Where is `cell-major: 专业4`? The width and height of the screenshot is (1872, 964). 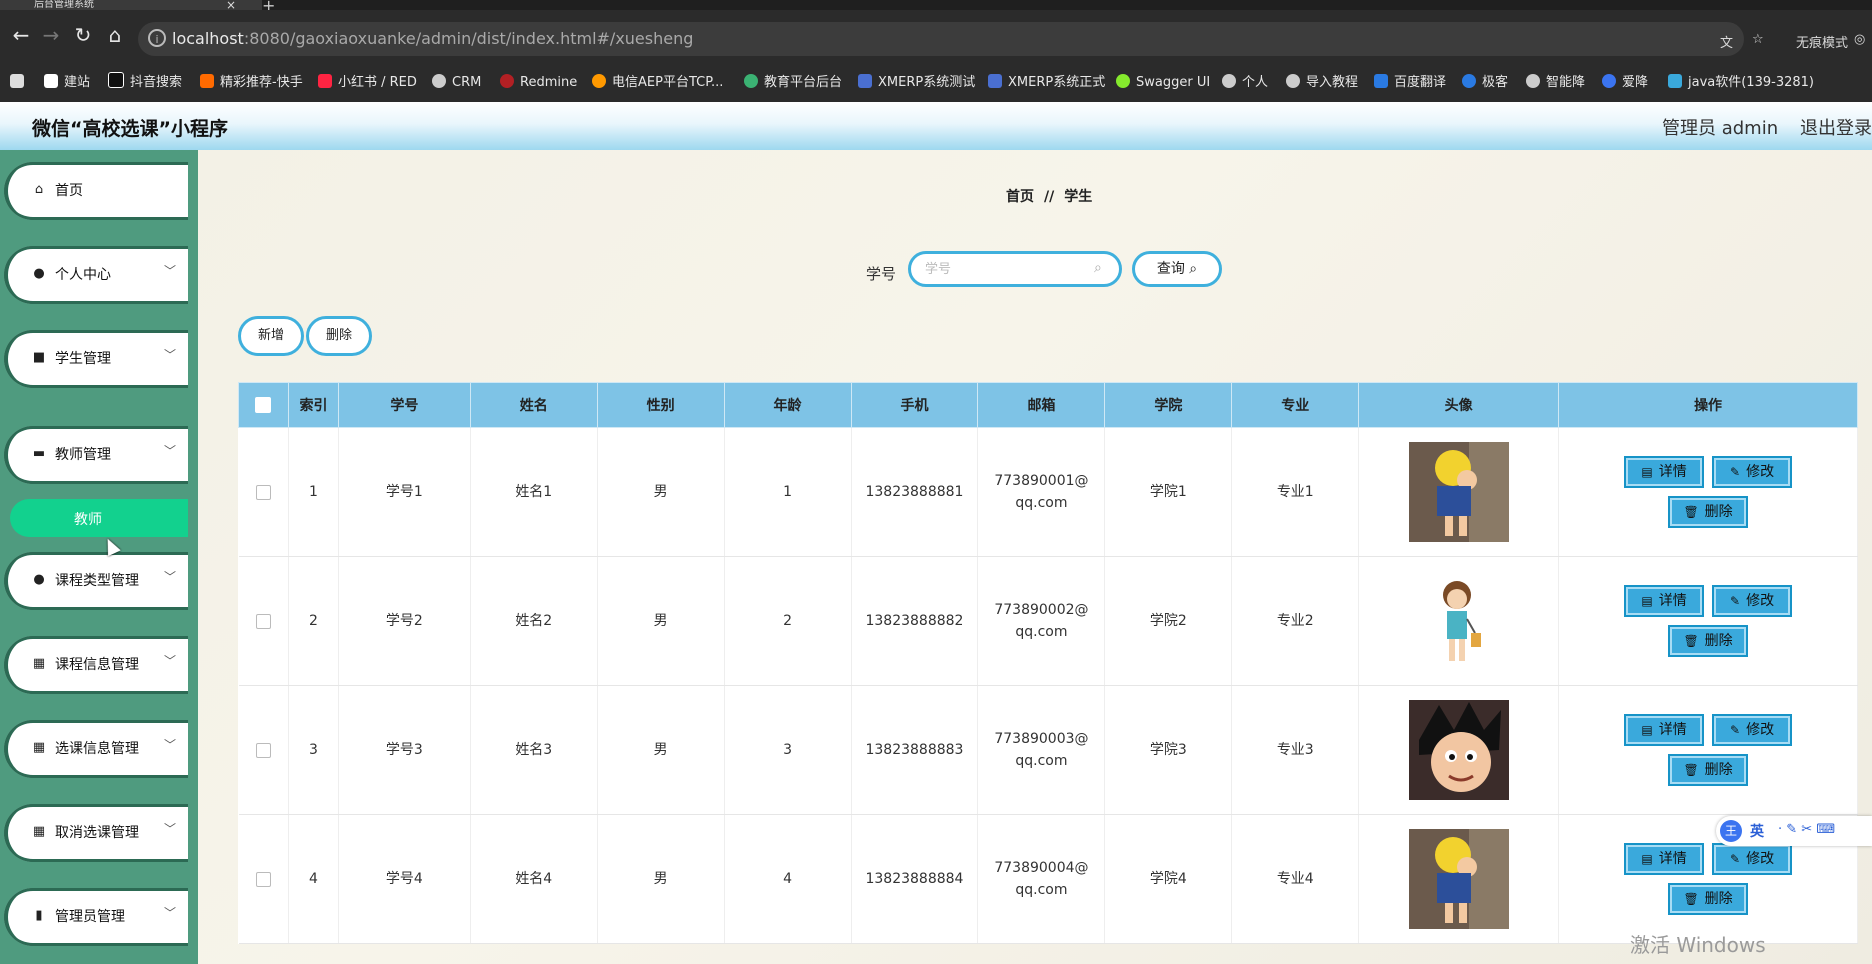
cell-major: 专业4 is located at coordinates (1295, 879).